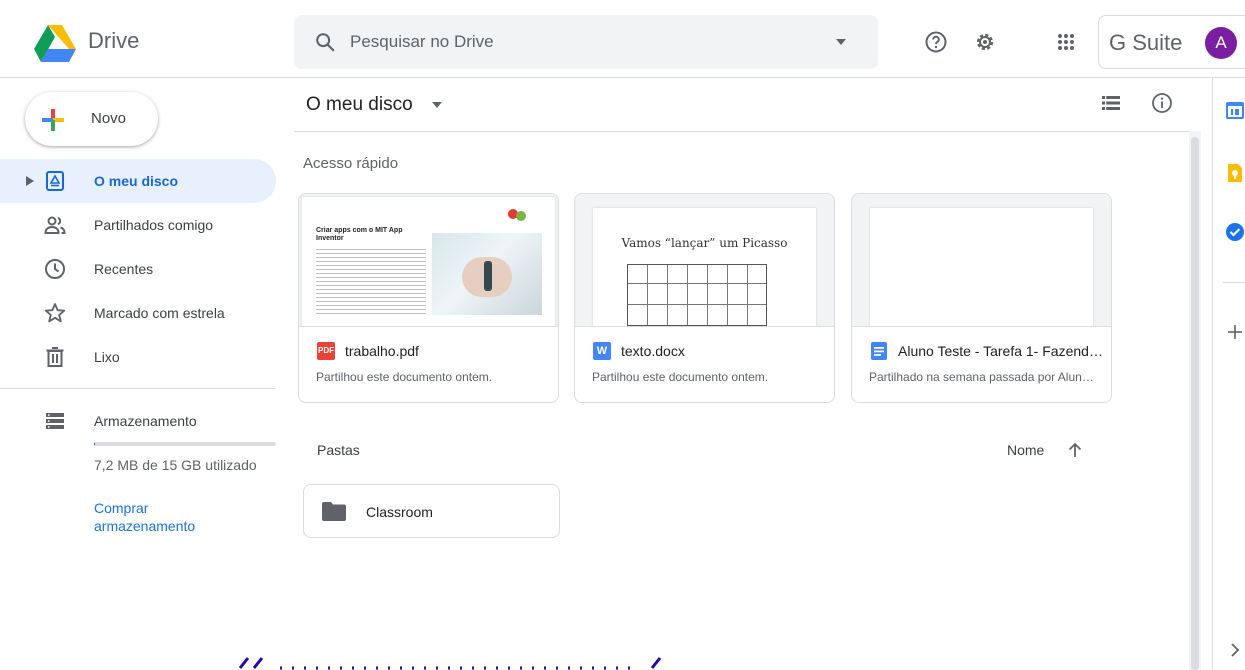  Describe the element at coordinates (1235, 332) in the screenshot. I see `add-addon-plus-icon` at that location.